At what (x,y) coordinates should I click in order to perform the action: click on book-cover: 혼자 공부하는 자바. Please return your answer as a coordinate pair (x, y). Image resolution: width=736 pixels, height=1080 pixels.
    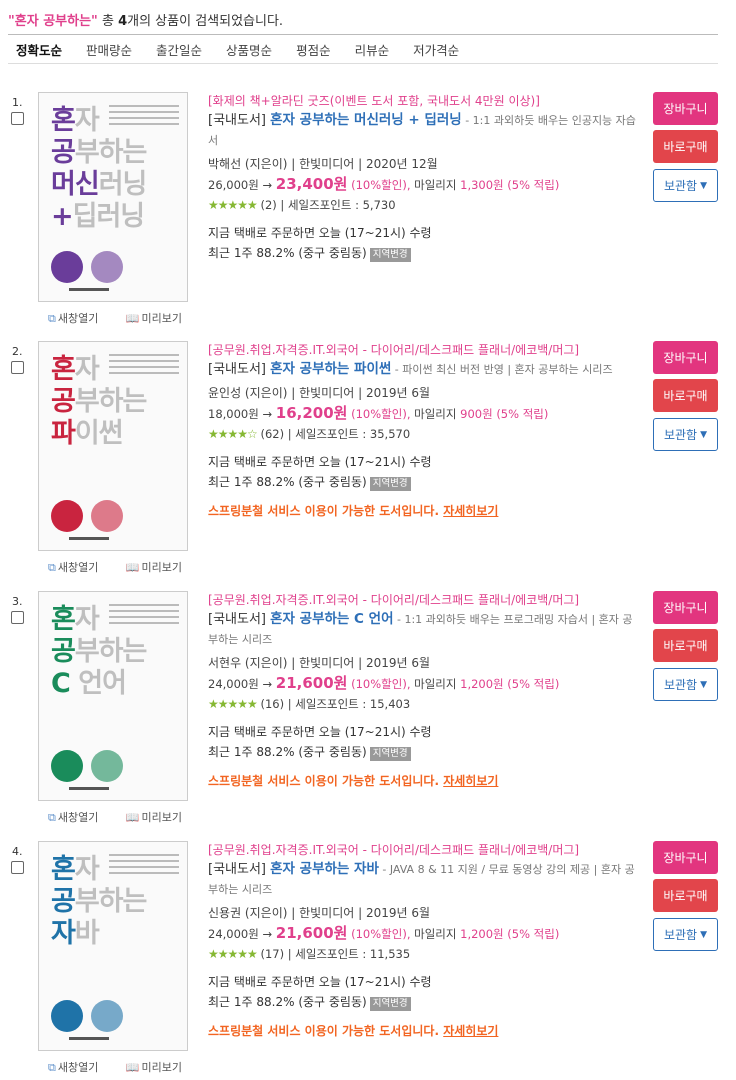
    Looking at the image, I should click on (113, 946).